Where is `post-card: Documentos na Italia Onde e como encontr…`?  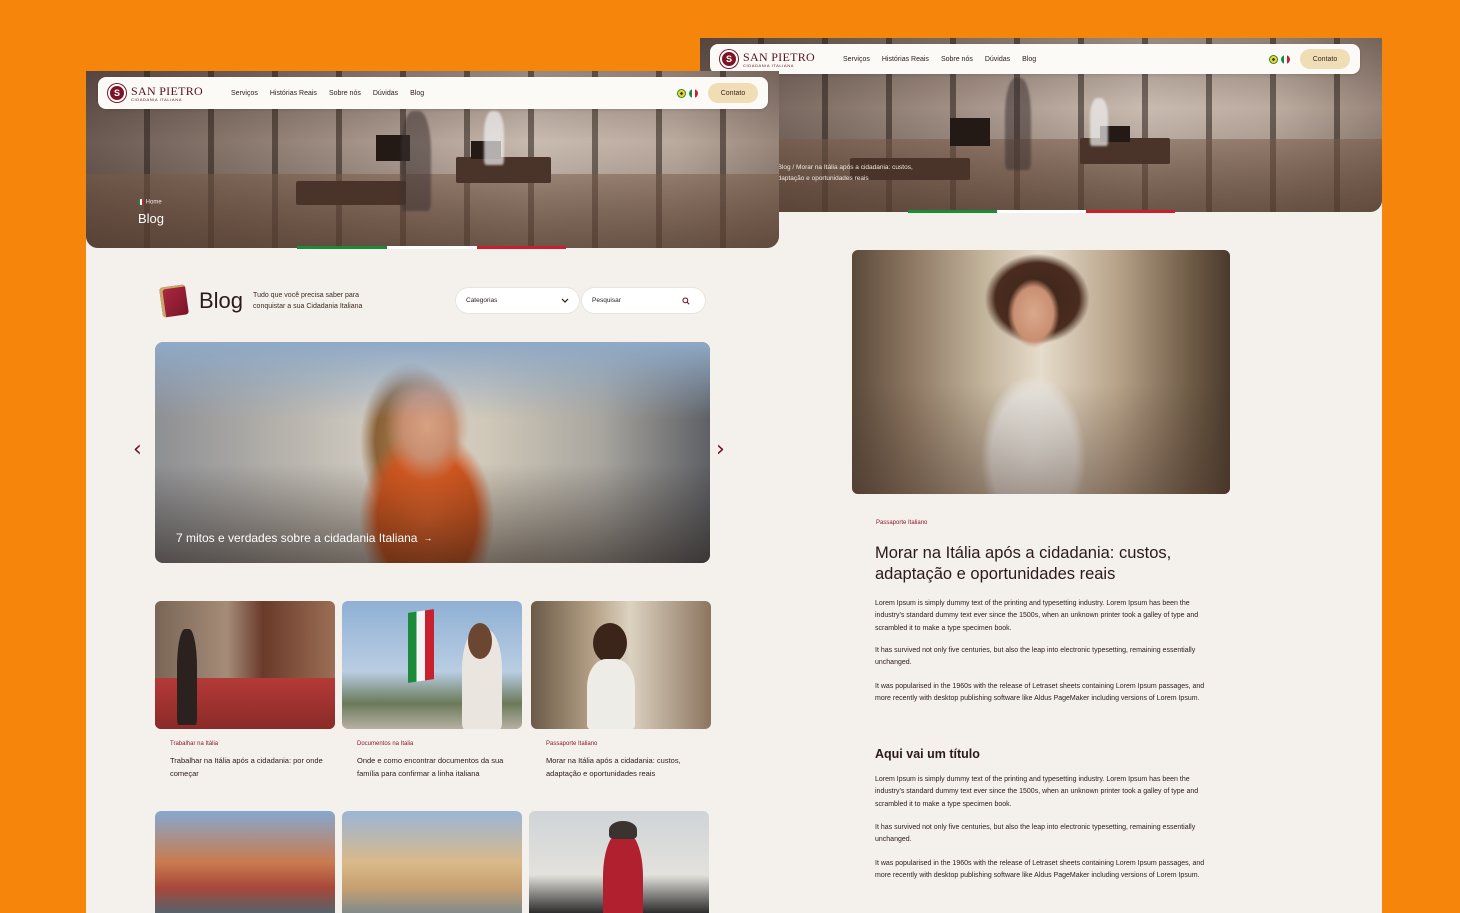 post-card: Documentos na Italia Onde e como encontr… is located at coordinates (432, 691).